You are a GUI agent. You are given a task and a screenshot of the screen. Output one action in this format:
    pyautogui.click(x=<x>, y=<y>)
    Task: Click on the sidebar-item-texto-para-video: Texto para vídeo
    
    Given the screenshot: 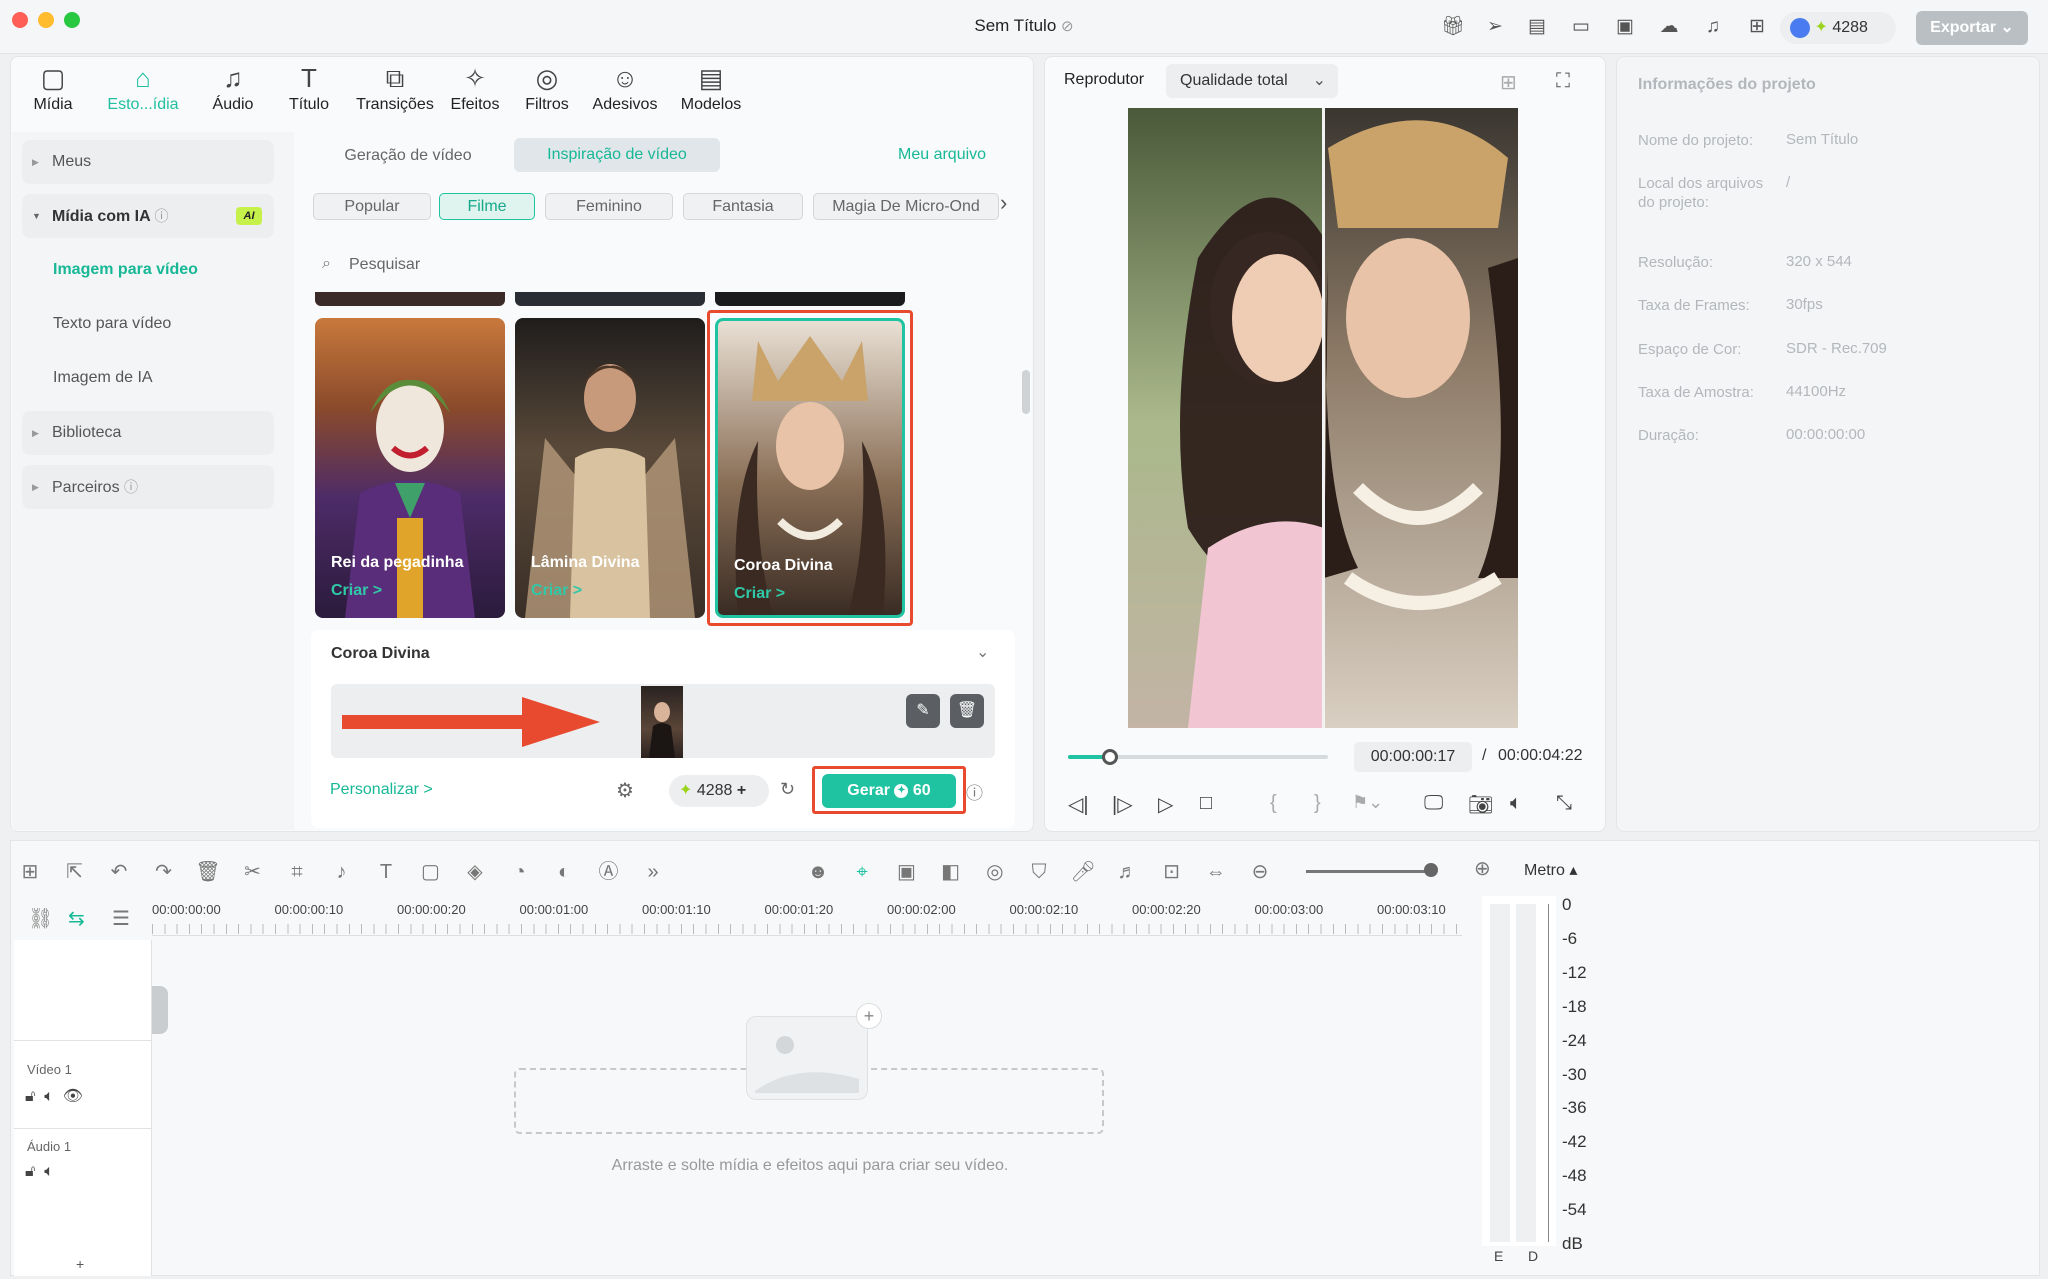 What is the action you would take?
    pyautogui.click(x=148, y=324)
    